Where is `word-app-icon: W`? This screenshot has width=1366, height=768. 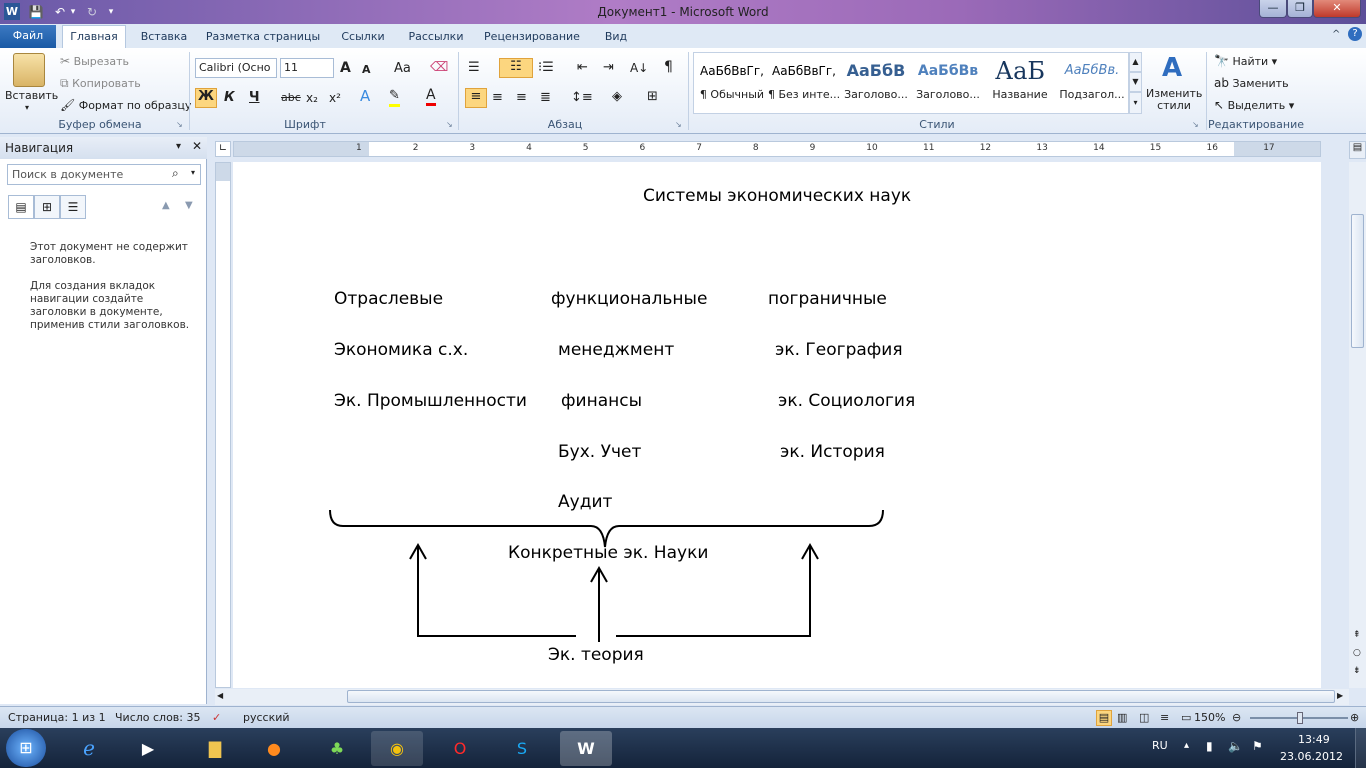
word-app-icon: W is located at coordinates (12, 11).